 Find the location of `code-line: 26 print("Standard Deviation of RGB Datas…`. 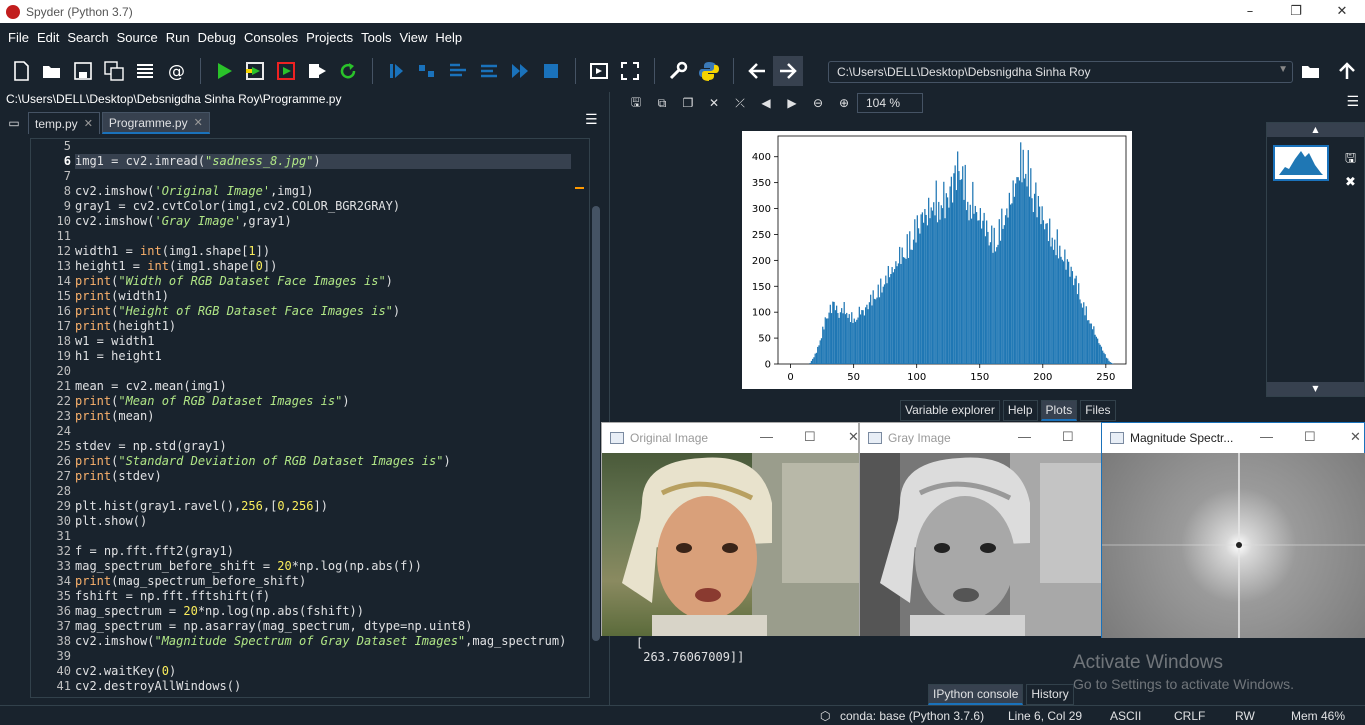

code-line: 26 print("Standard Deviation of RGB Datas… is located at coordinates (310, 461).